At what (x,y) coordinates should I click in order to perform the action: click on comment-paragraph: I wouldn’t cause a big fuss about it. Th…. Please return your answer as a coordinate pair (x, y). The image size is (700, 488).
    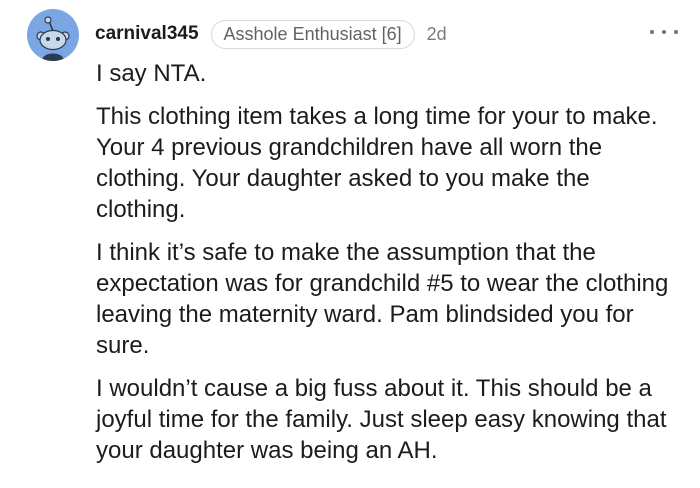
    Looking at the image, I should click on (381, 419).